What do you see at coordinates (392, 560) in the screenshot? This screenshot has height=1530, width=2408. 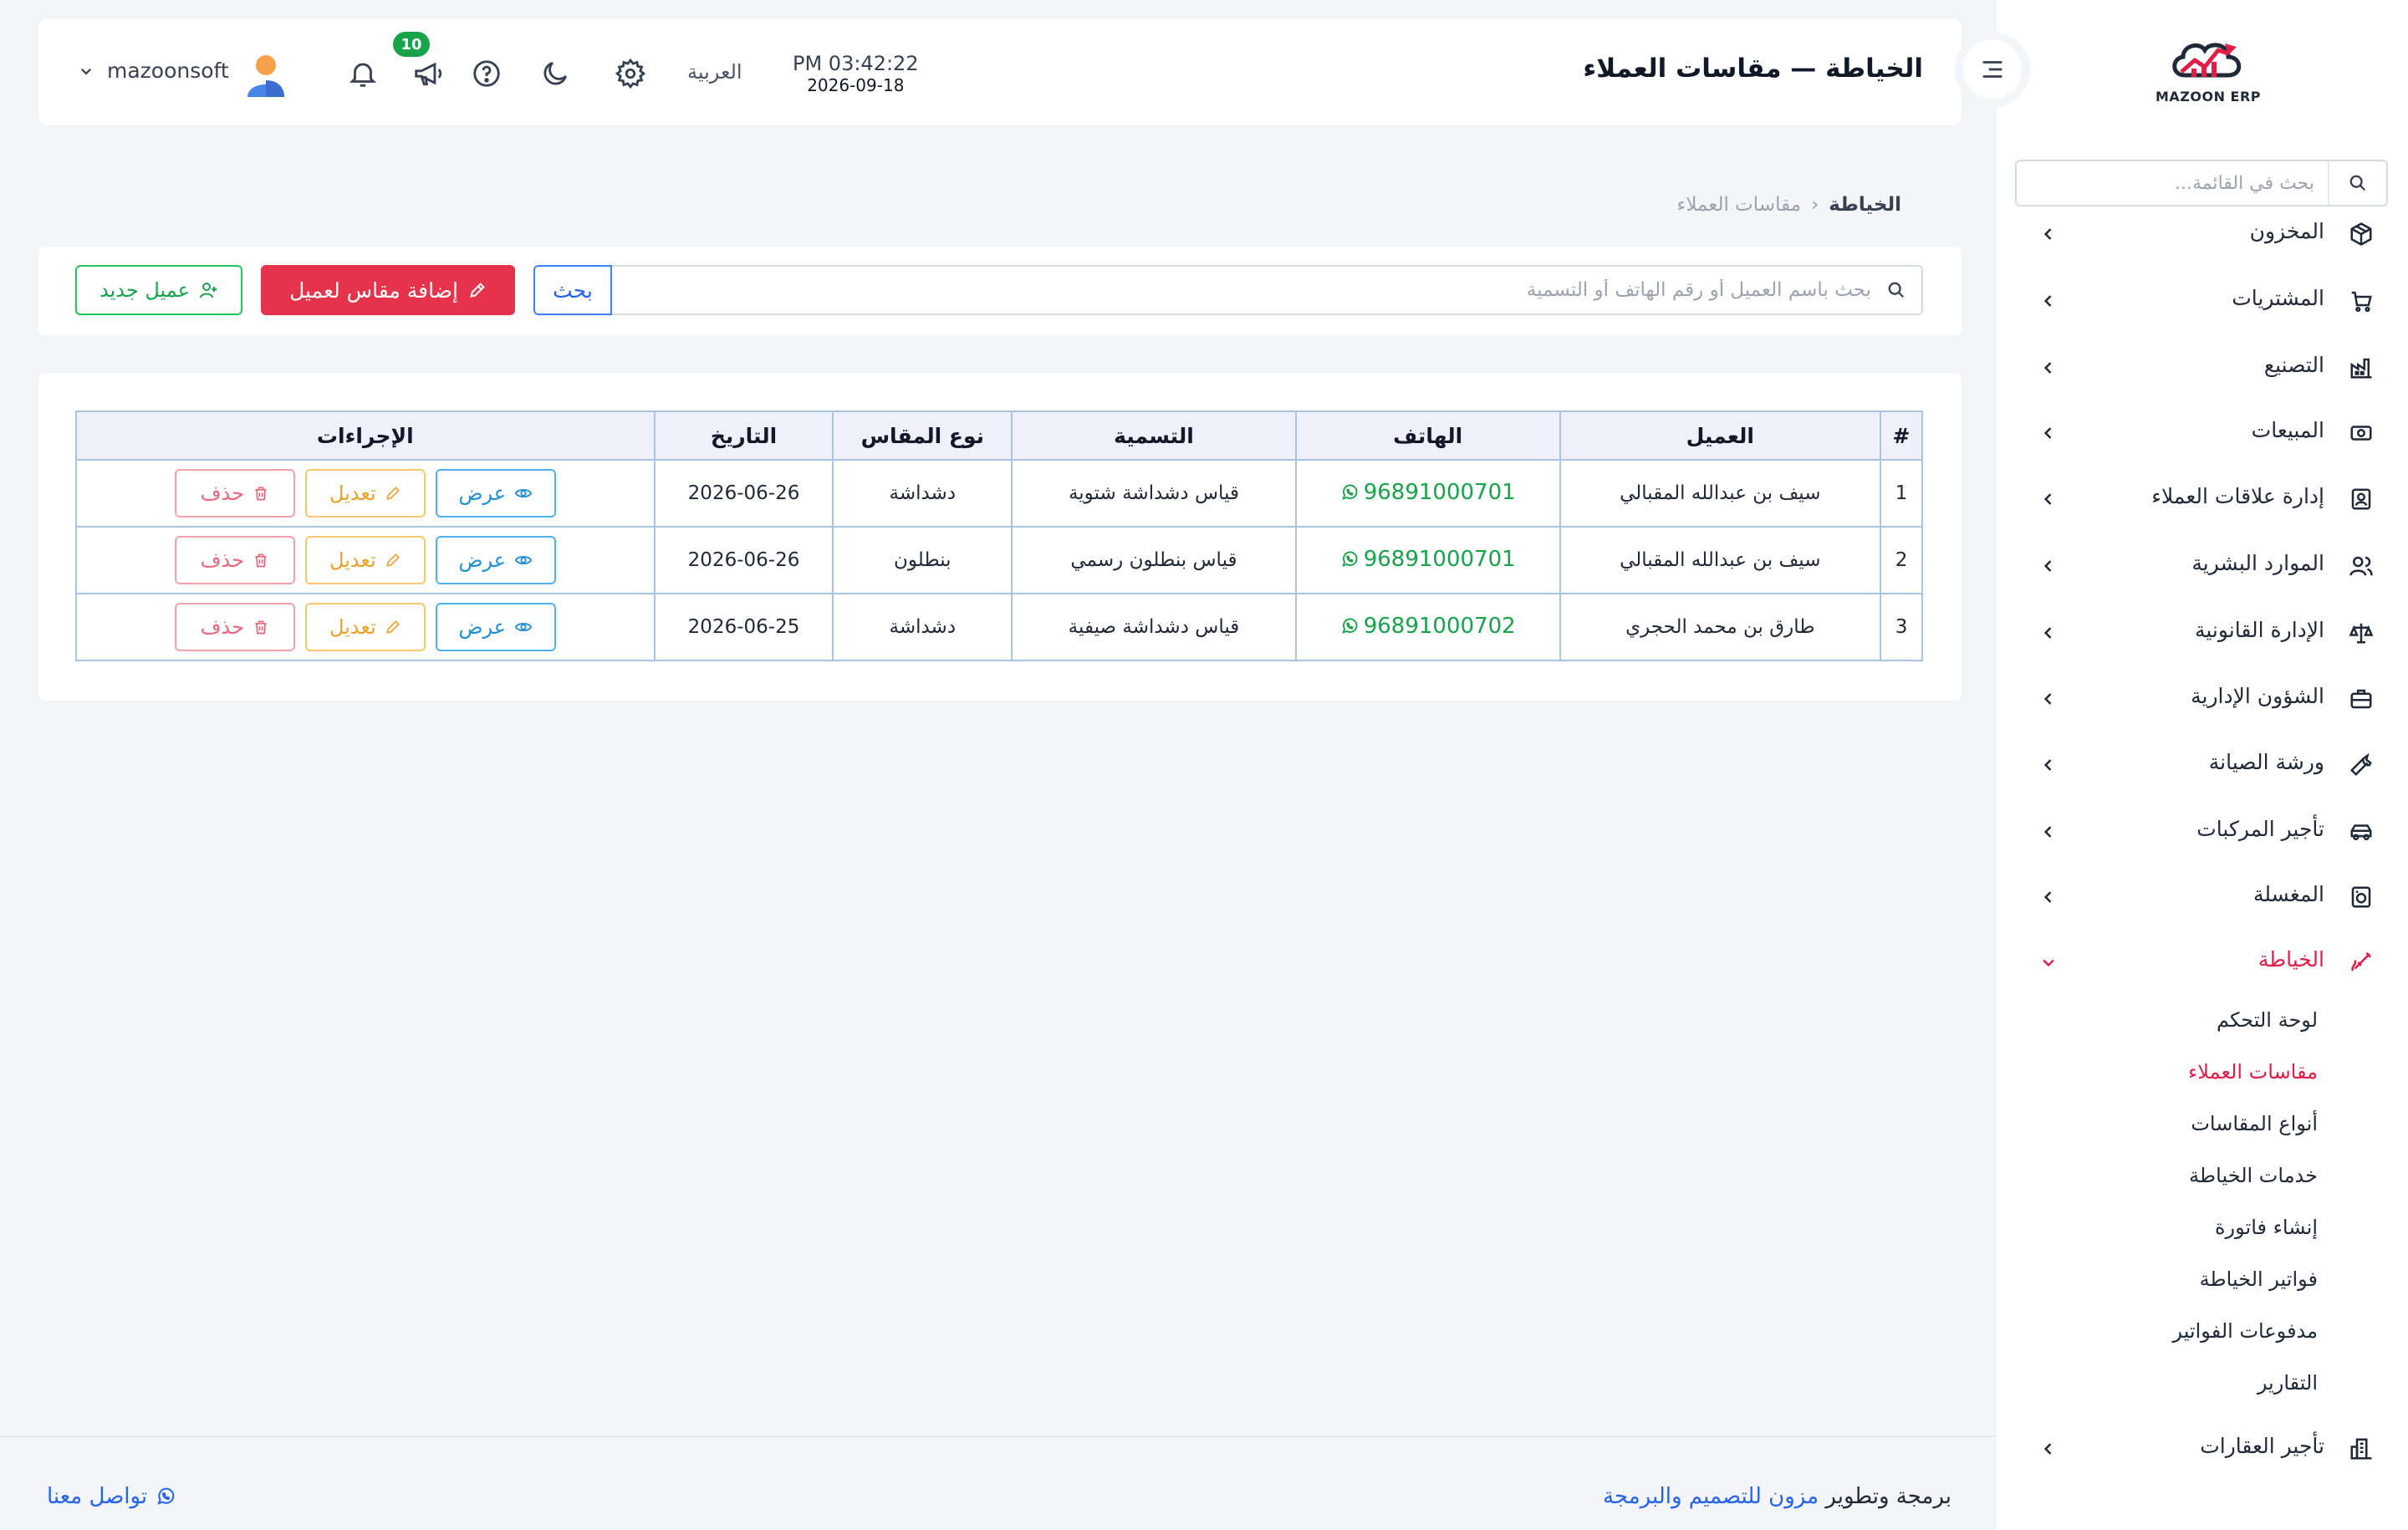 I see `pencil-icon` at bounding box center [392, 560].